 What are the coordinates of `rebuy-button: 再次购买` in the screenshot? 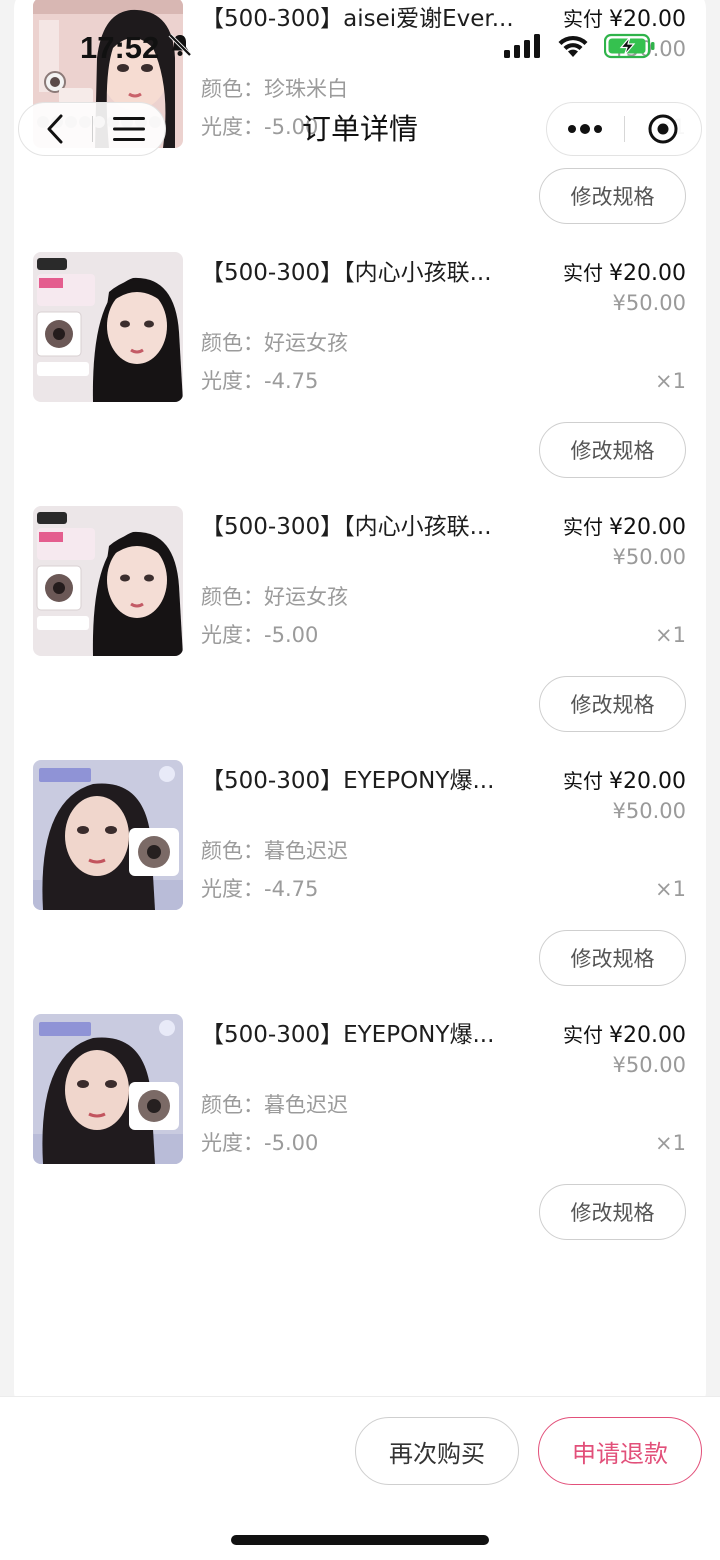 It's located at (437, 1451).